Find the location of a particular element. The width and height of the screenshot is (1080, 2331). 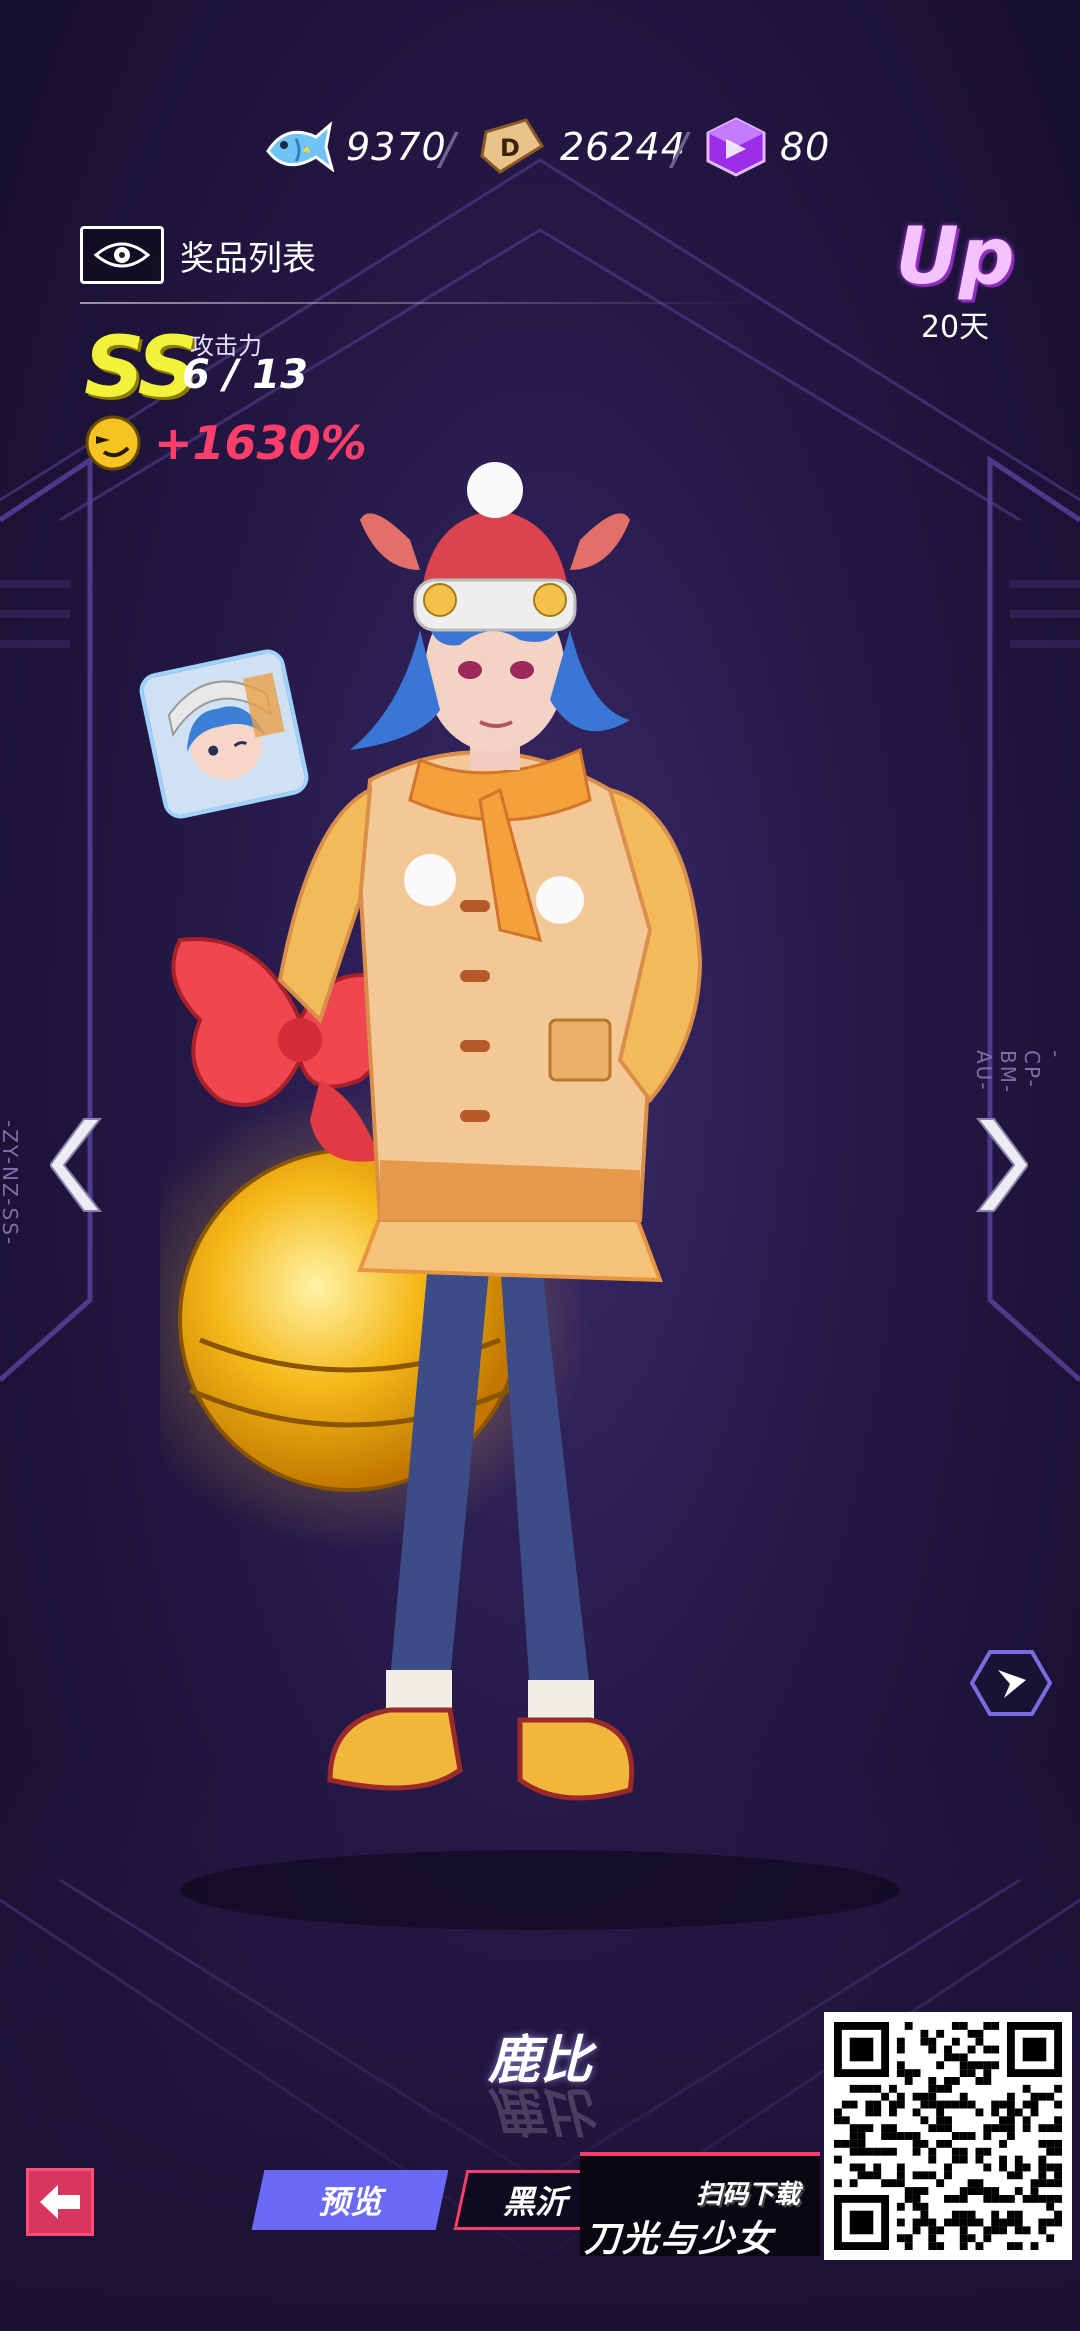

previous-character-arrow is located at coordinates (80, 1165).